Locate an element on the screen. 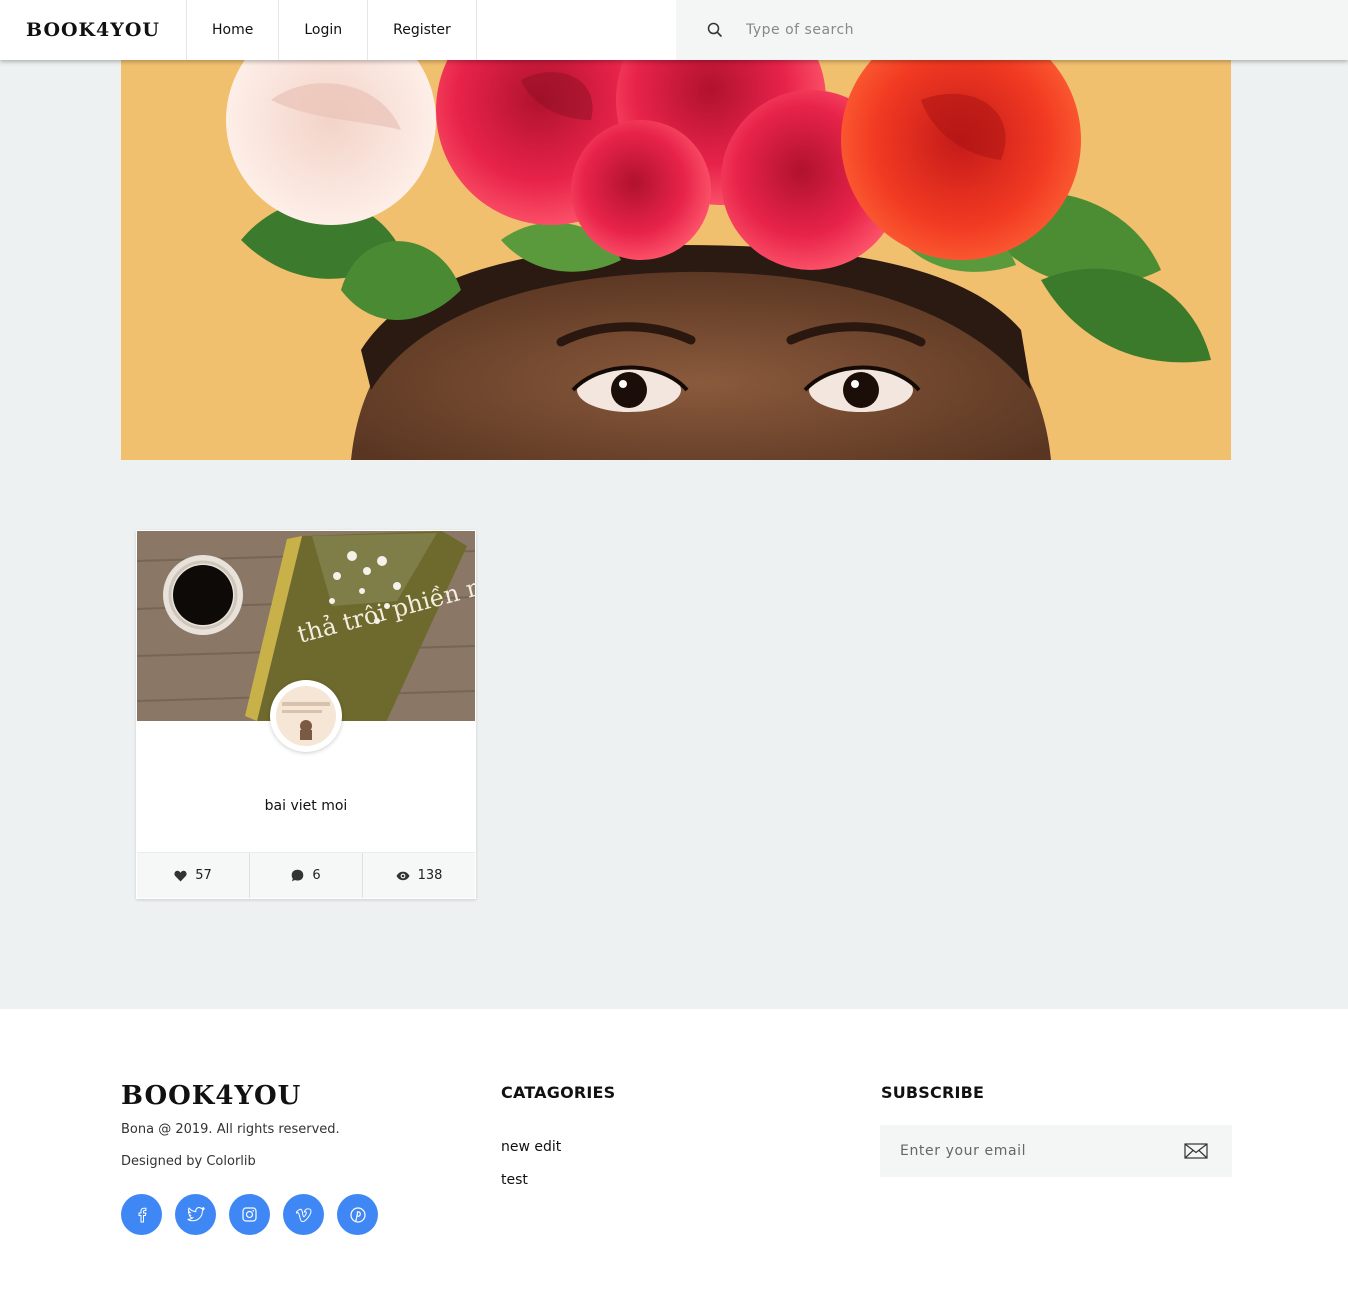  post-title: bai viet moi is located at coordinates (306, 806).